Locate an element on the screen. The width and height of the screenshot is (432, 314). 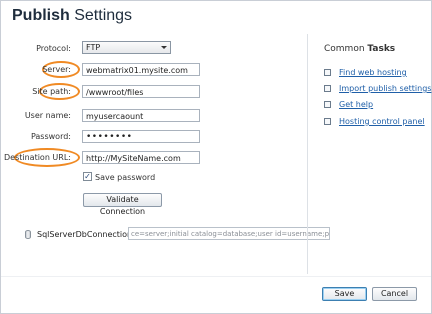
protocol-select: FTP is located at coordinates (126, 47).